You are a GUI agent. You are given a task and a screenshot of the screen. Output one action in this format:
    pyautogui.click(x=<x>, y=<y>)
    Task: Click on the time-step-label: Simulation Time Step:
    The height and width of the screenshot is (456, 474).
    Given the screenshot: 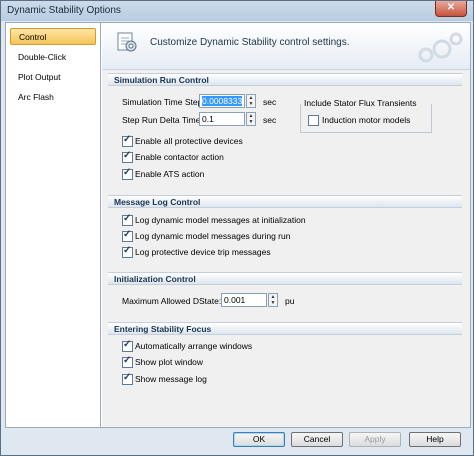 What is the action you would take?
    pyautogui.click(x=163, y=102)
    